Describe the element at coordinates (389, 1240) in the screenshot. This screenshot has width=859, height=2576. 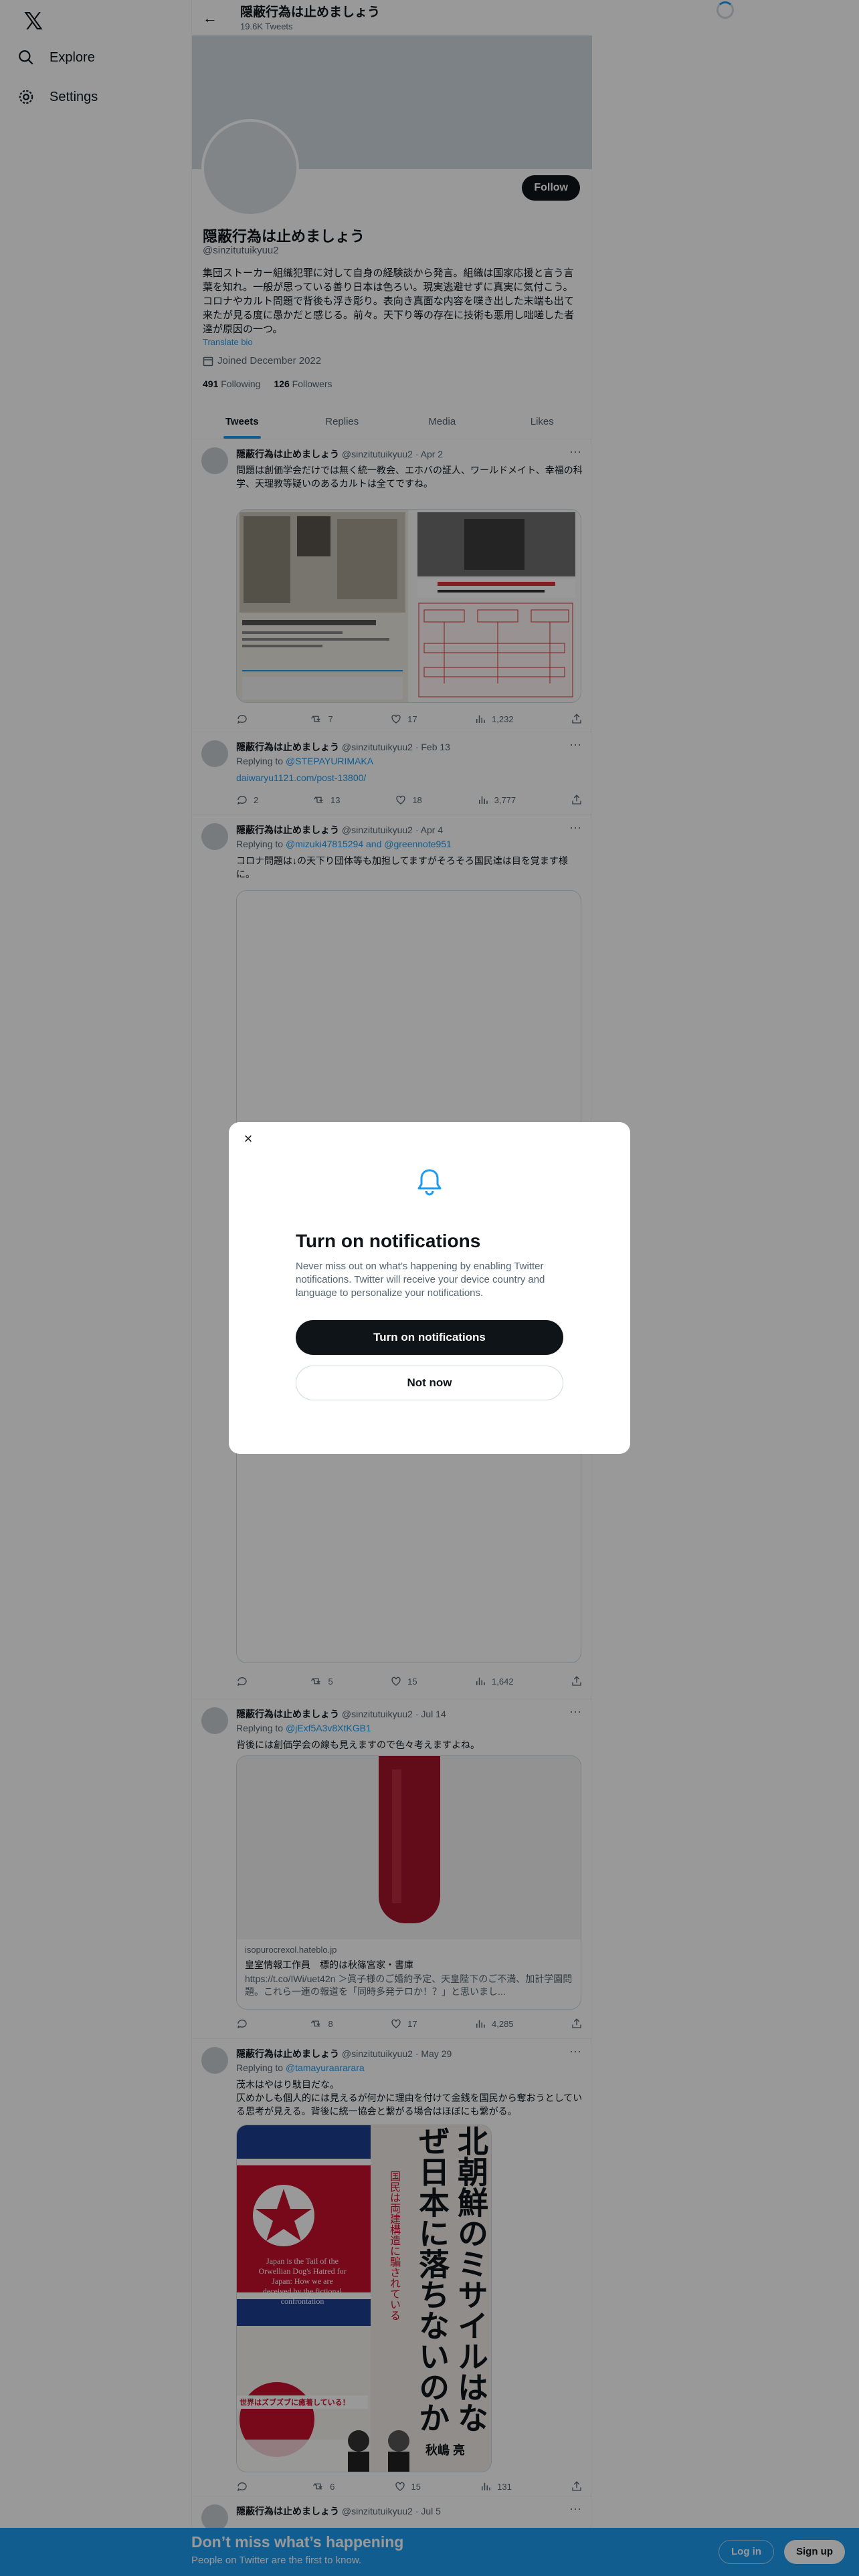
I see `dialog-title: Turn on notifications` at that location.